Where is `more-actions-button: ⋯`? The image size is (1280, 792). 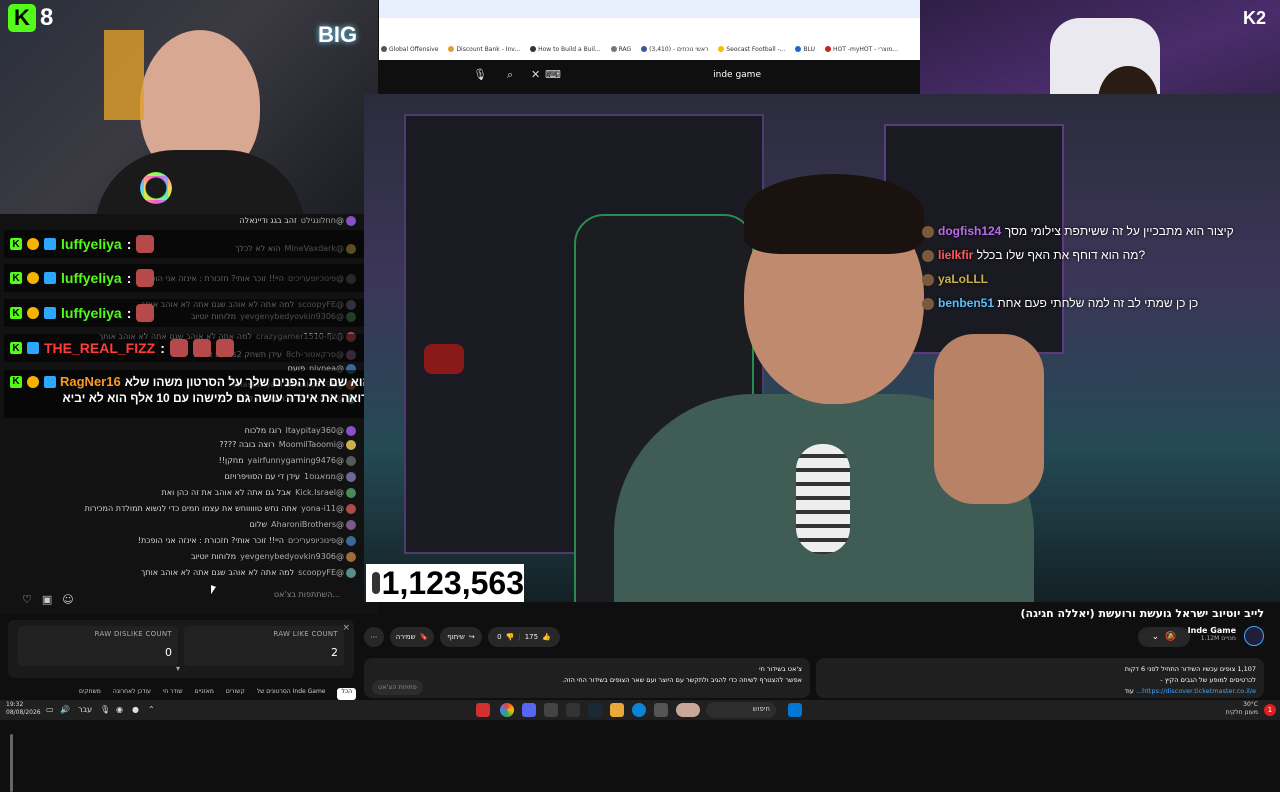
more-actions-button: ⋯ is located at coordinates (374, 637).